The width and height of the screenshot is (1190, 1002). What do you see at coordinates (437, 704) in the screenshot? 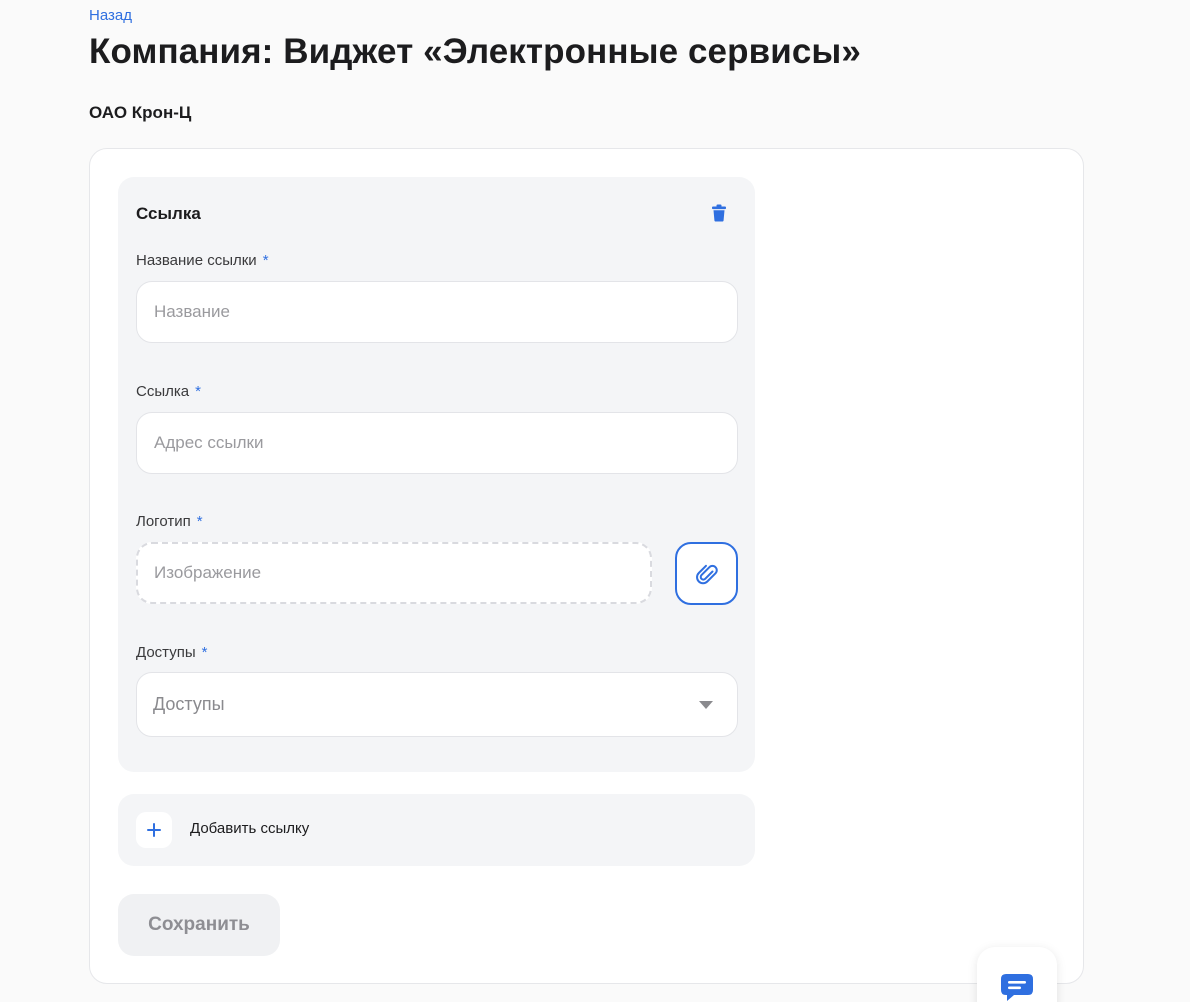
I see `access-select: Доступы` at bounding box center [437, 704].